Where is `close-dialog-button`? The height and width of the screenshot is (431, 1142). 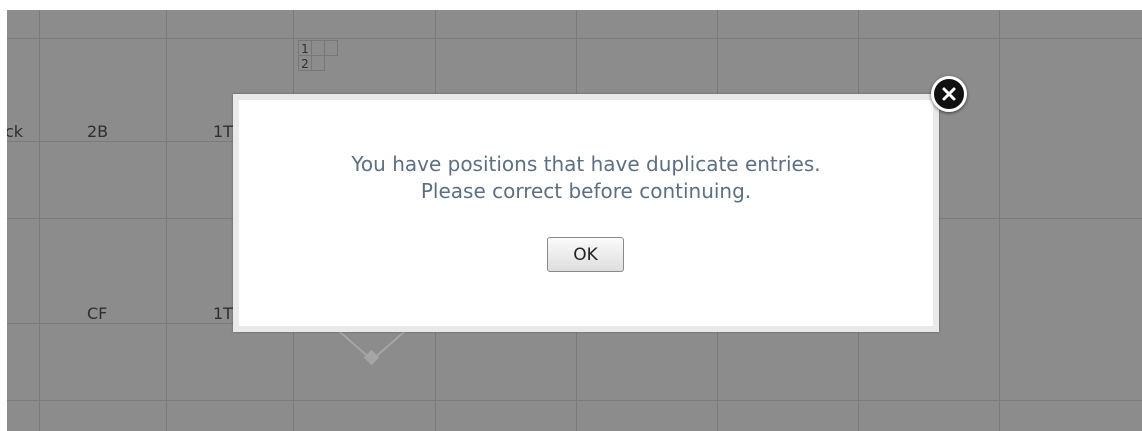 close-dialog-button is located at coordinates (949, 94).